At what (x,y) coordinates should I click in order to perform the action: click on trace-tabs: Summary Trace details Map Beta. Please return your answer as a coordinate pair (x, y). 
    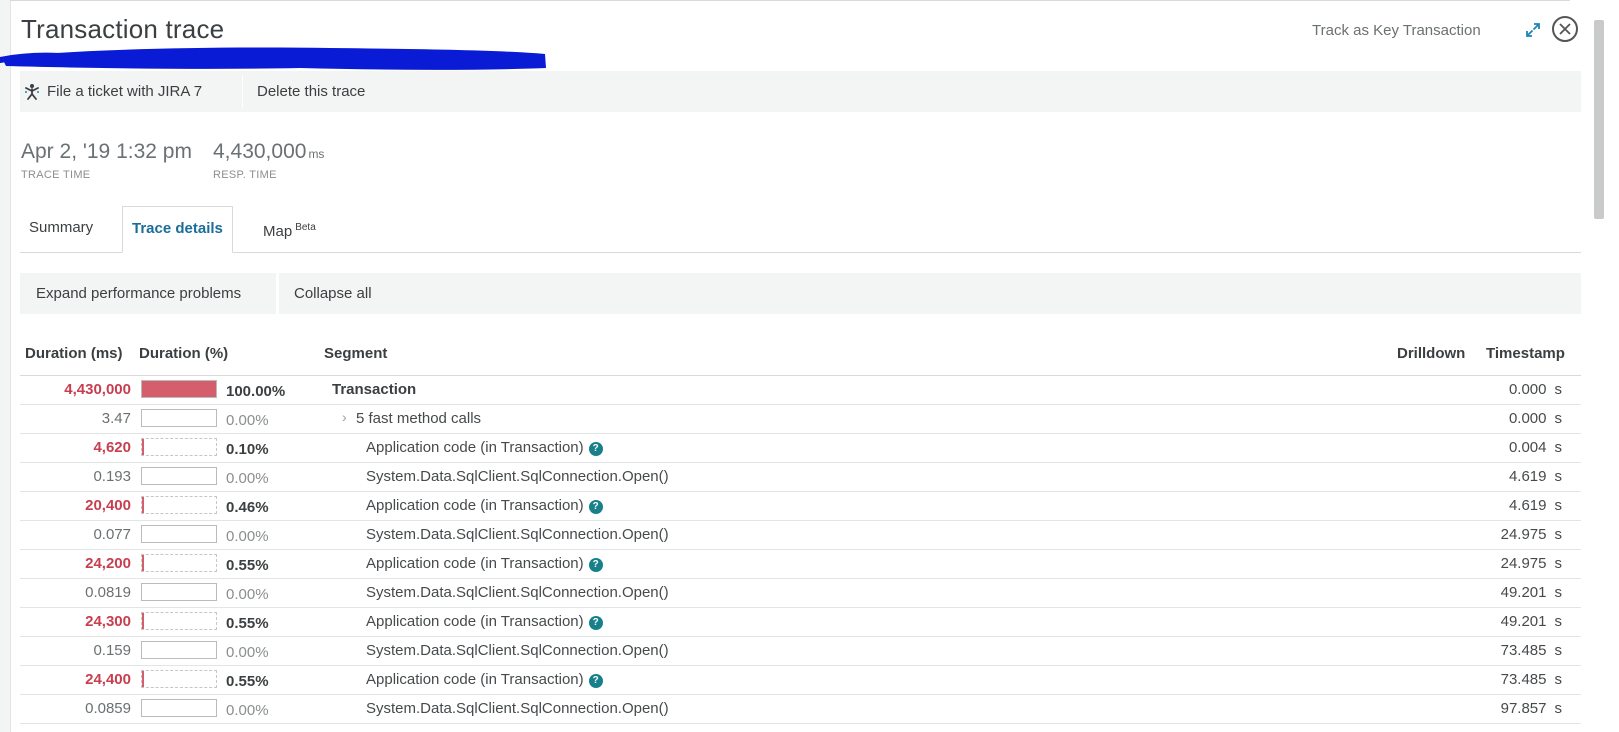
    Looking at the image, I should click on (800, 229).